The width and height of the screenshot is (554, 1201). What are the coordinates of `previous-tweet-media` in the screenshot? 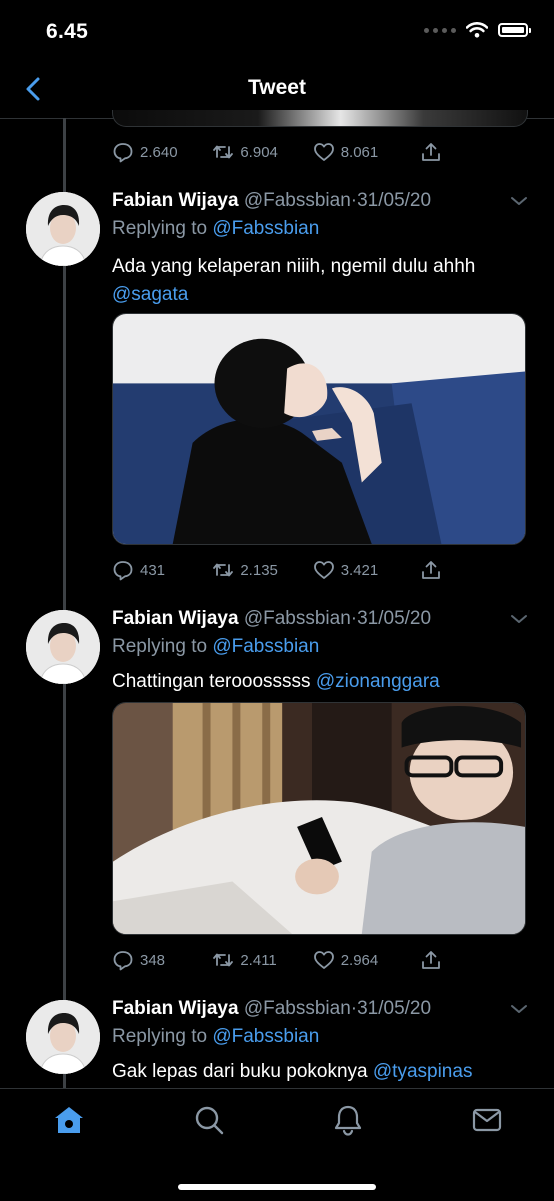 It's located at (320, 118).